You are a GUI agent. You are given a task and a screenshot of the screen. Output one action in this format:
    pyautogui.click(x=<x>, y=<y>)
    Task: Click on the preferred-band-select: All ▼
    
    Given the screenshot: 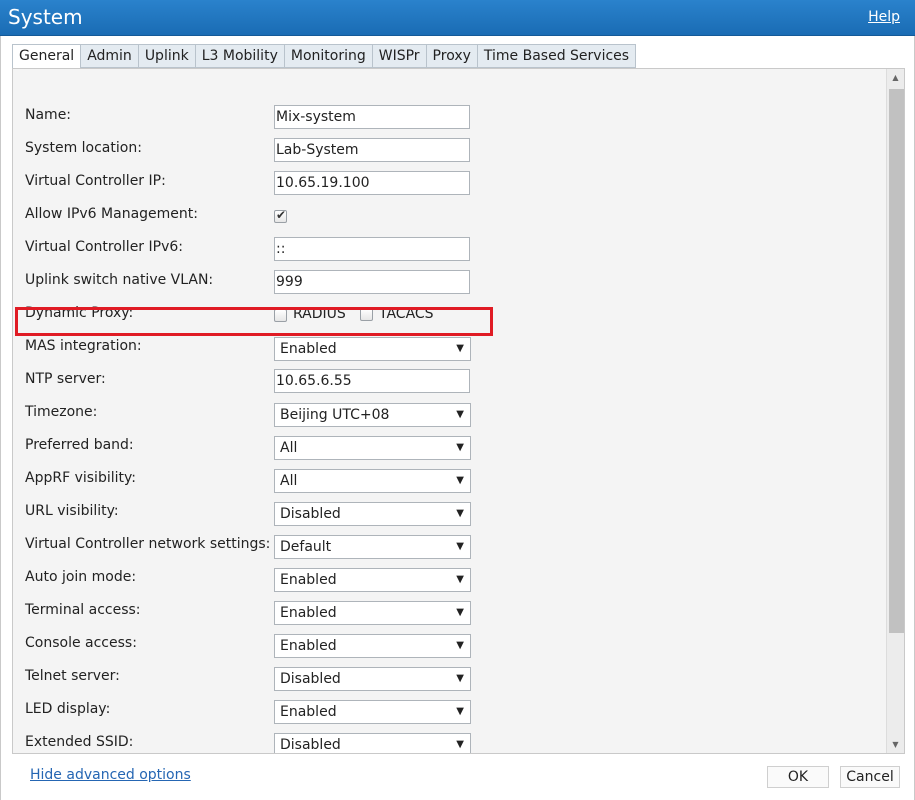 What is the action you would take?
    pyautogui.click(x=372, y=448)
    